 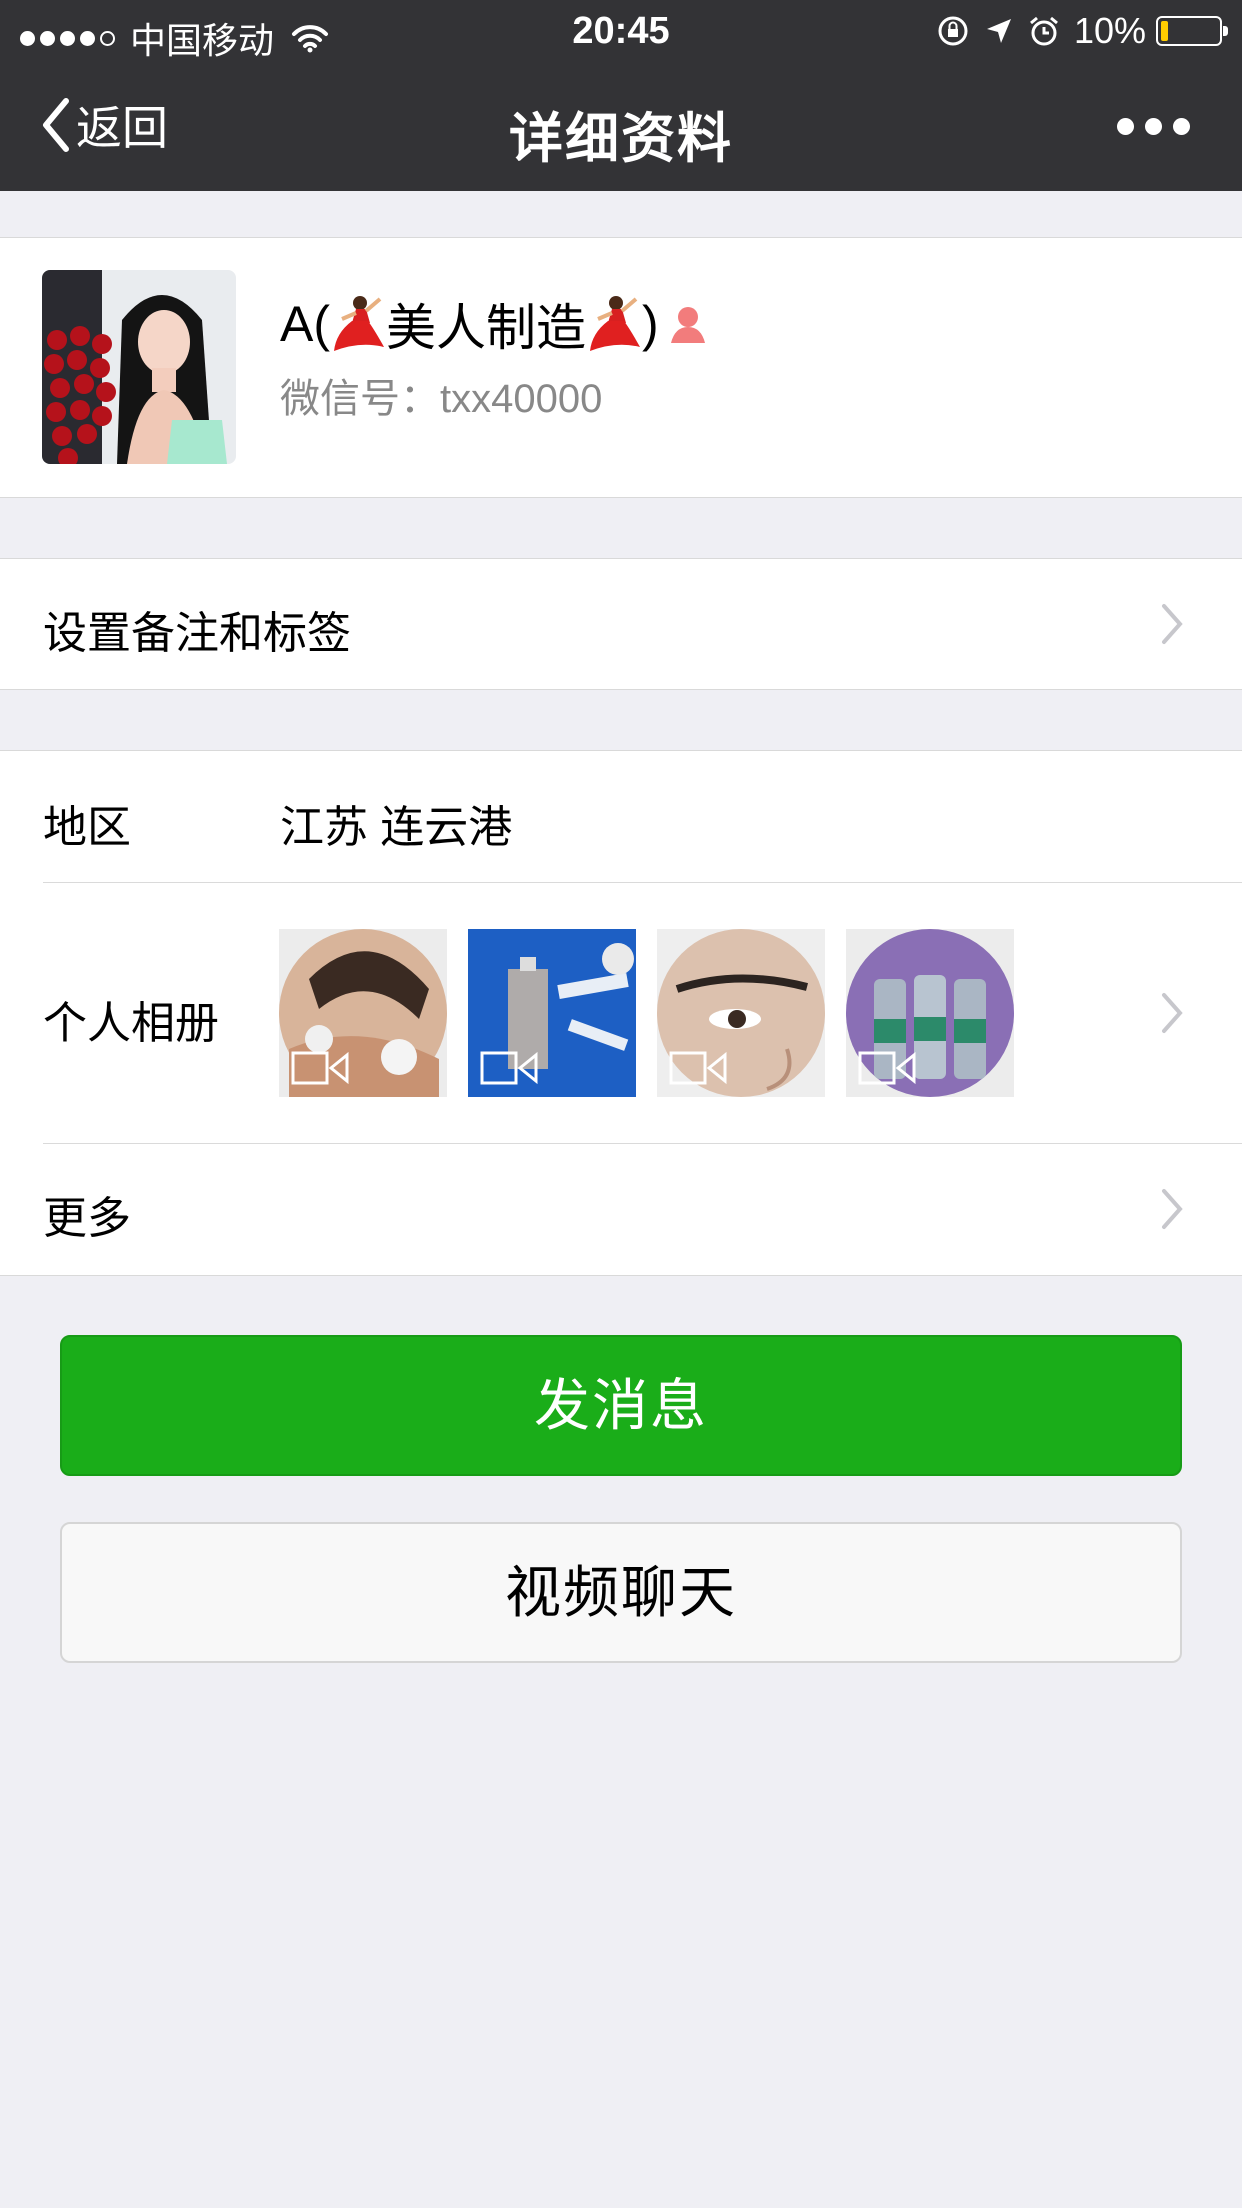 I want to click on profile-card: A( 美人制造 ) 微信号：txx40000, so click(x=621, y=367).